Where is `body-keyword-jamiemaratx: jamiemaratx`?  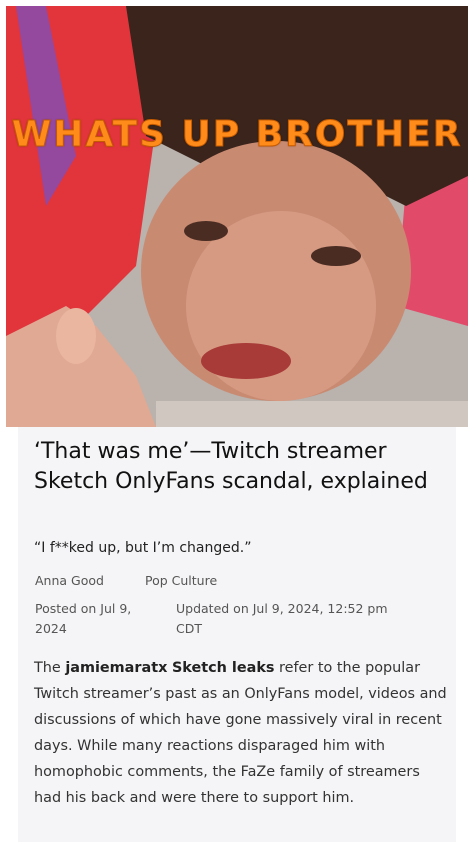
body-keyword-jamiemaratx: jamiemaratx is located at coordinates (116, 668).